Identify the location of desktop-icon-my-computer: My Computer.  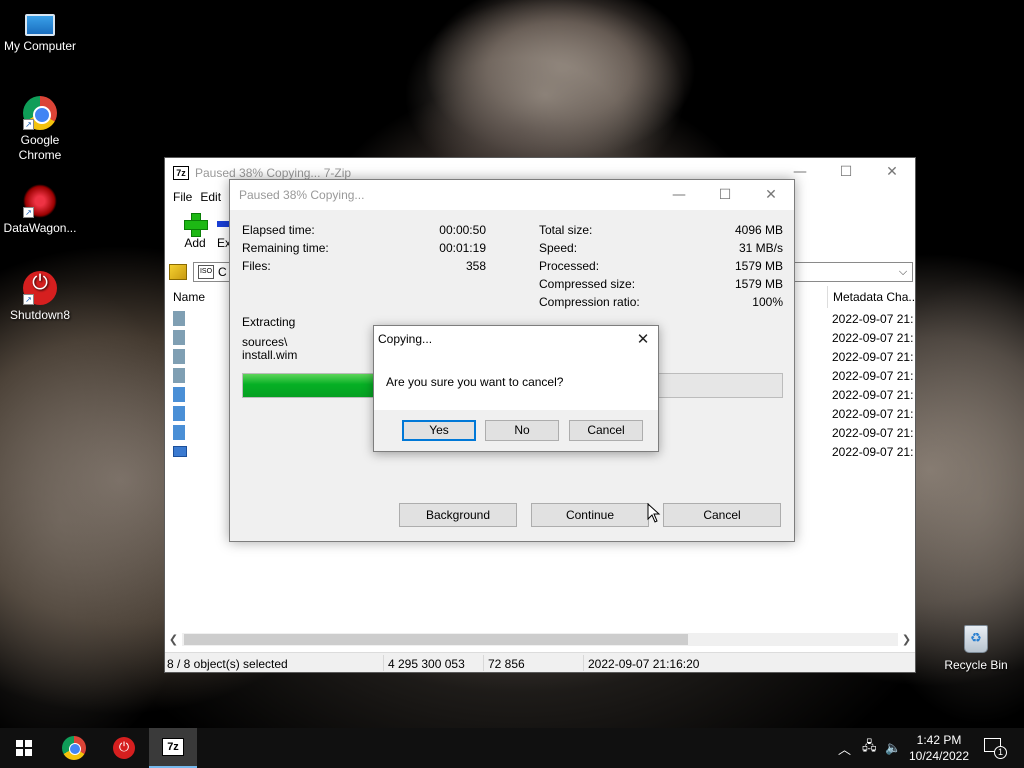
(40, 31).